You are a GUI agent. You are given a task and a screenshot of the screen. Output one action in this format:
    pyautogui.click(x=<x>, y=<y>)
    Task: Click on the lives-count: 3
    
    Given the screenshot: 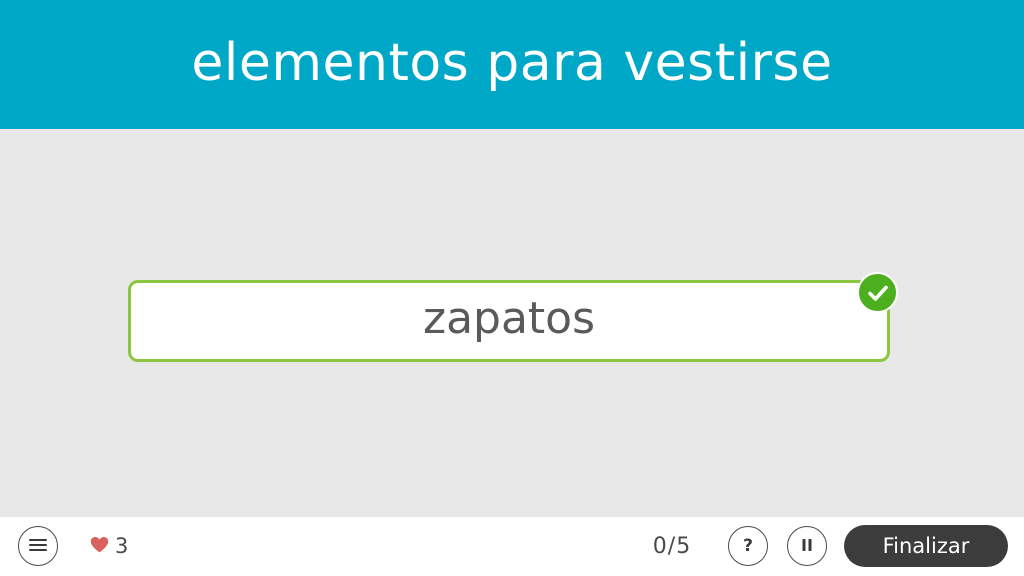 What is the action you would take?
    pyautogui.click(x=122, y=546)
    